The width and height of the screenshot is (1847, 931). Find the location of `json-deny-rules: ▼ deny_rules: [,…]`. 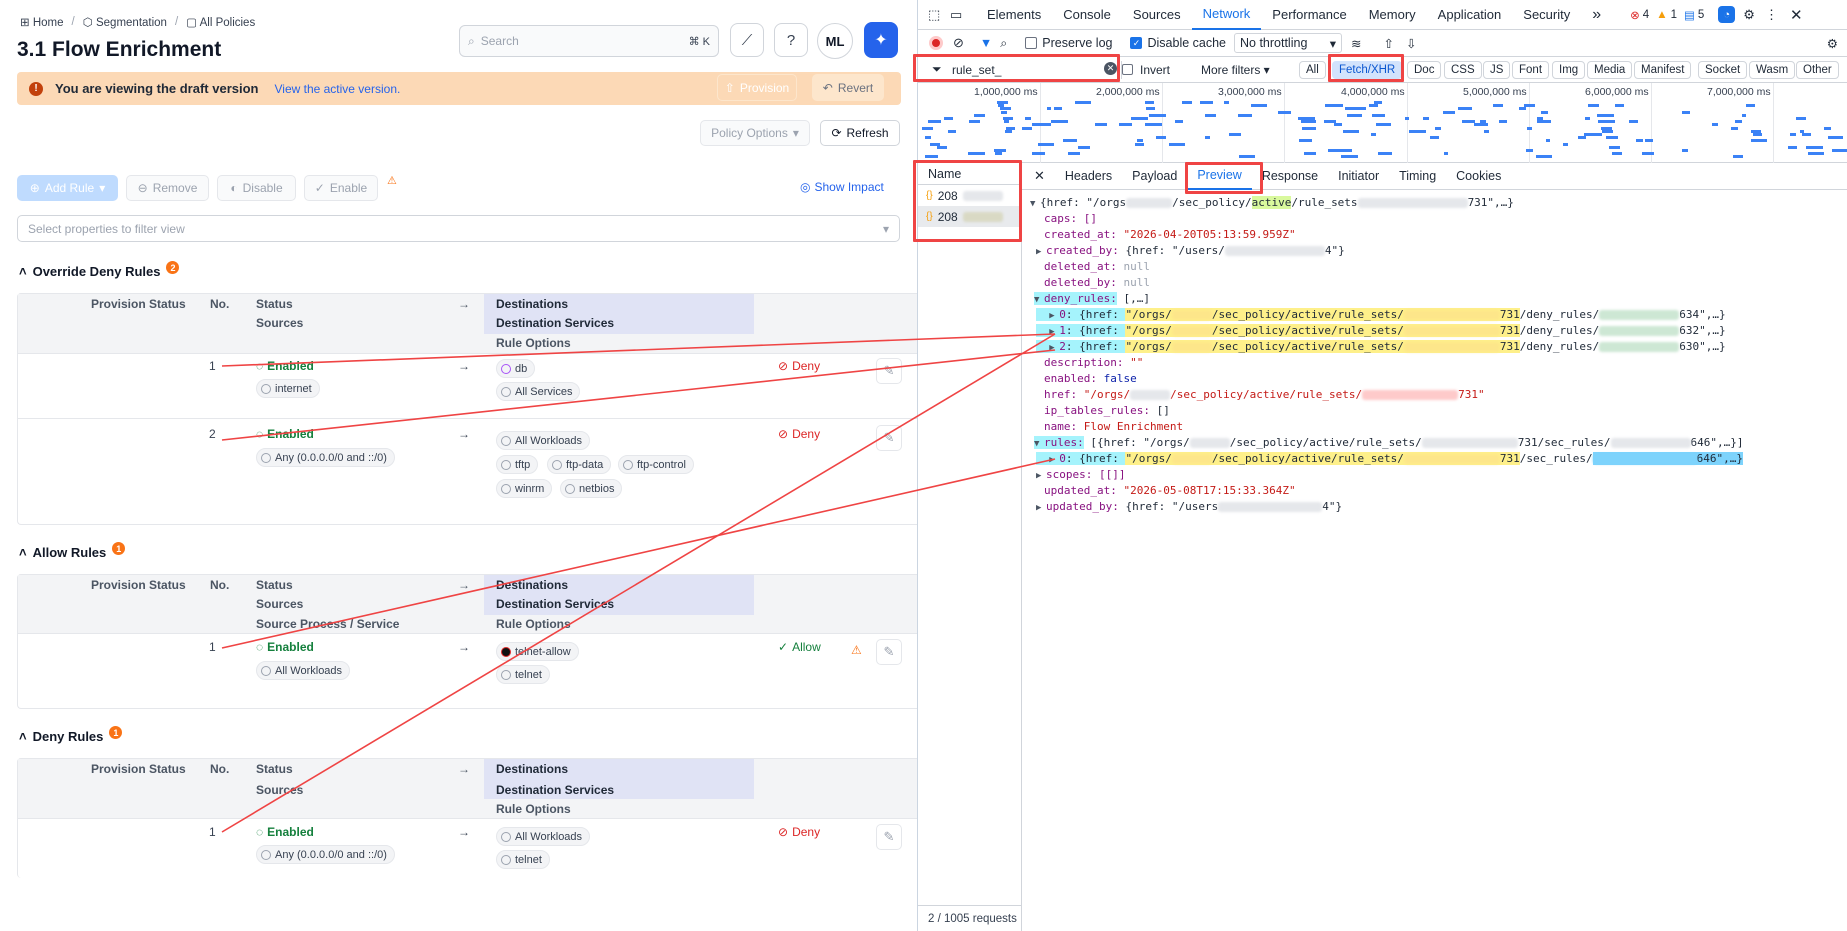

json-deny-rules: ▼ deny_rules: [,…] is located at coordinates (1092, 299).